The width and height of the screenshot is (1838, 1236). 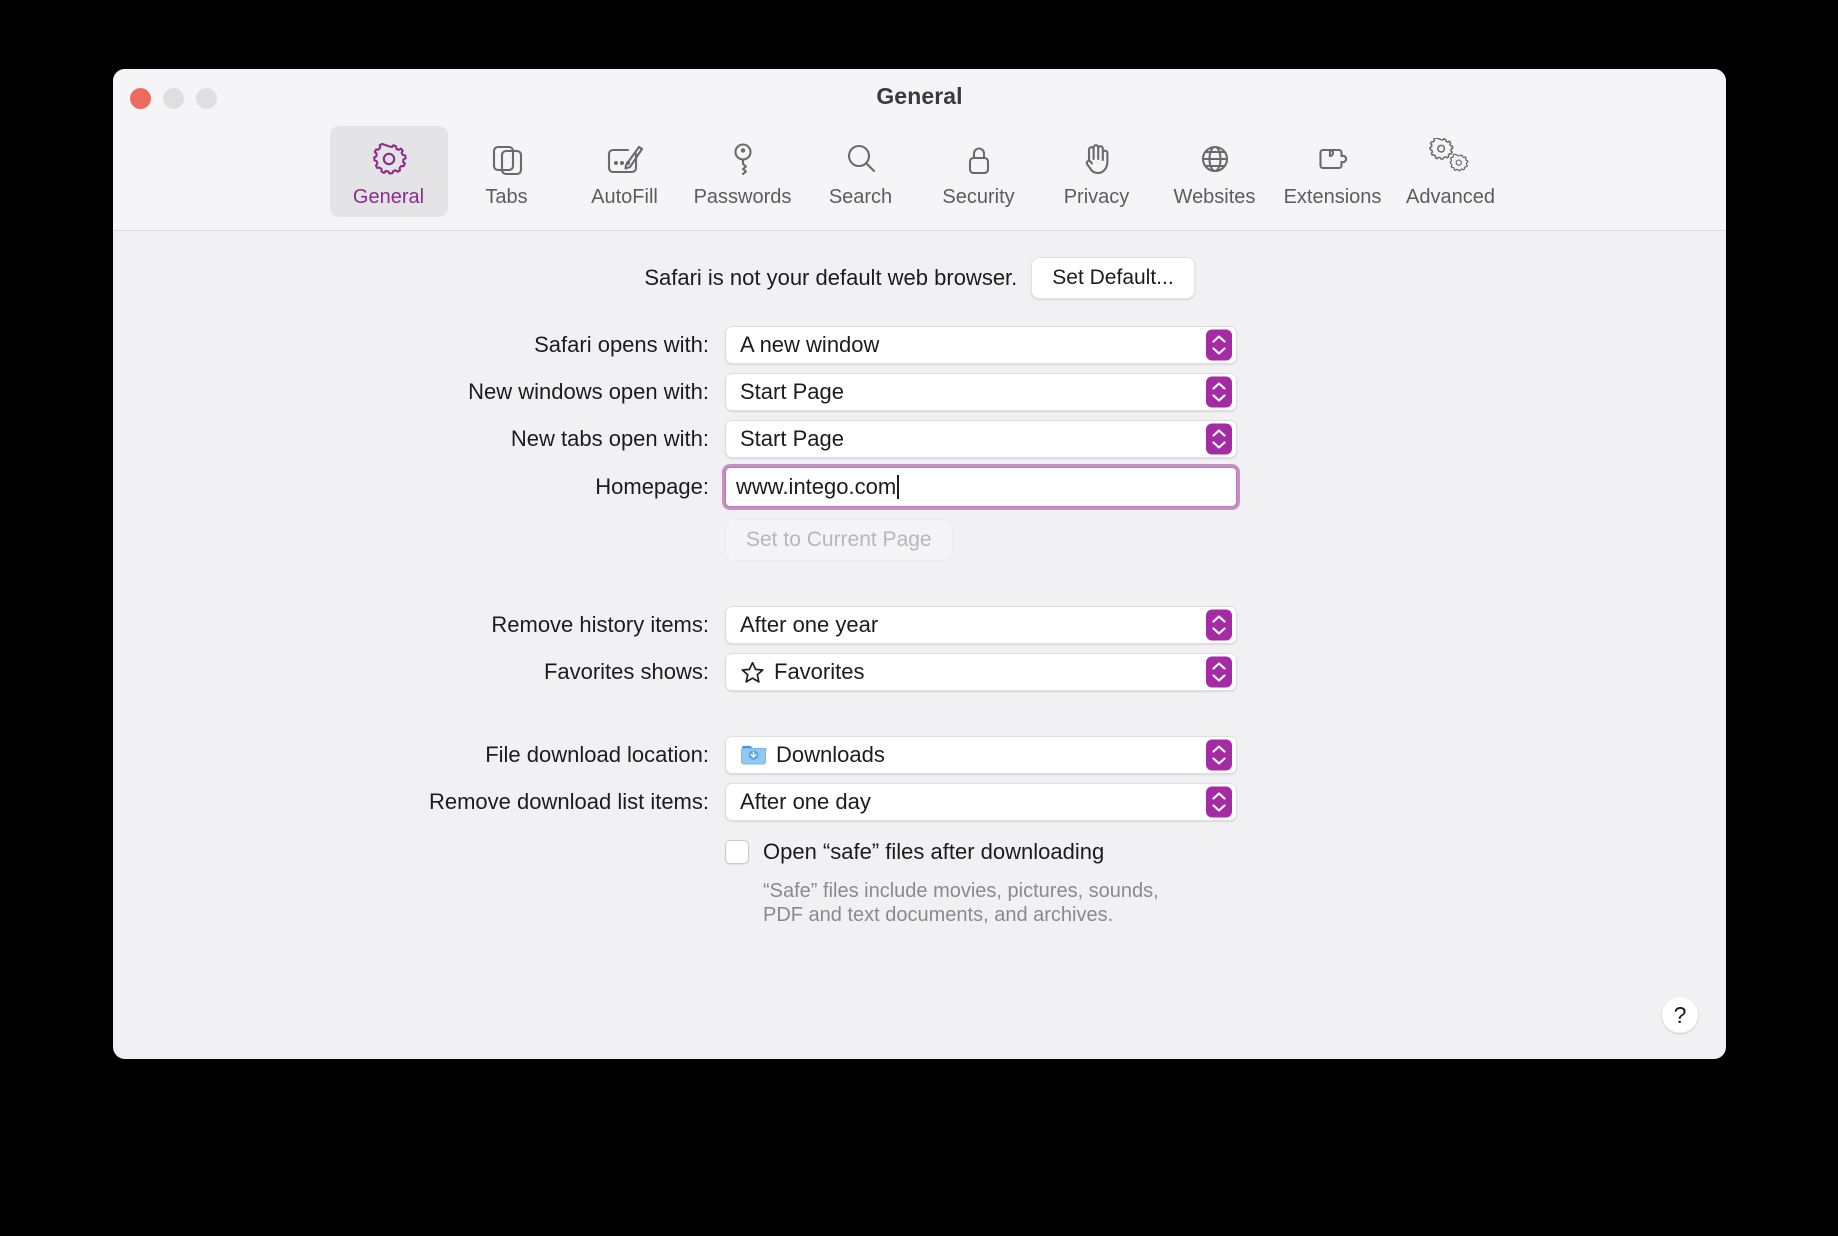 What do you see at coordinates (860, 197) in the screenshot?
I see `tab-search-label: Search` at bounding box center [860, 197].